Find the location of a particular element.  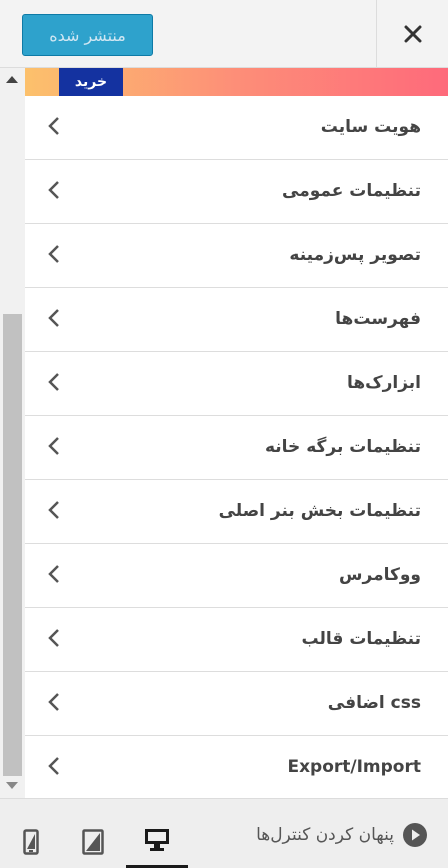

menu-item-label: ووکامرس is located at coordinates (380, 575).